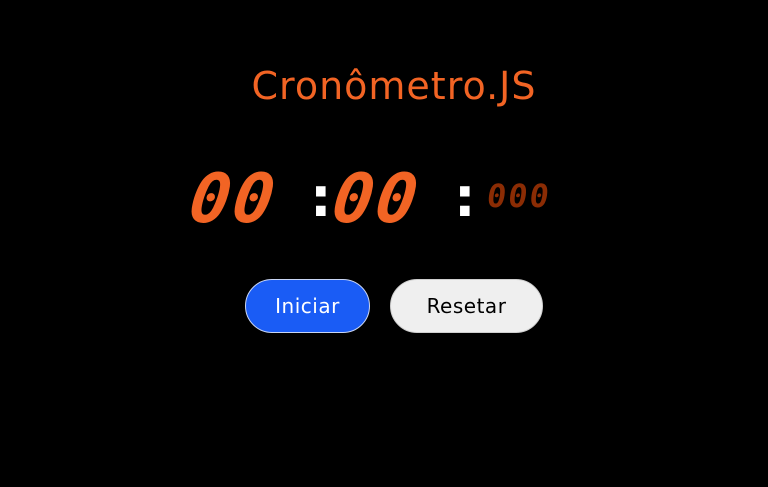 The width and height of the screenshot is (768, 487). I want to click on stopwatch-display: 00 : 00 : 000, so click(387, 200).